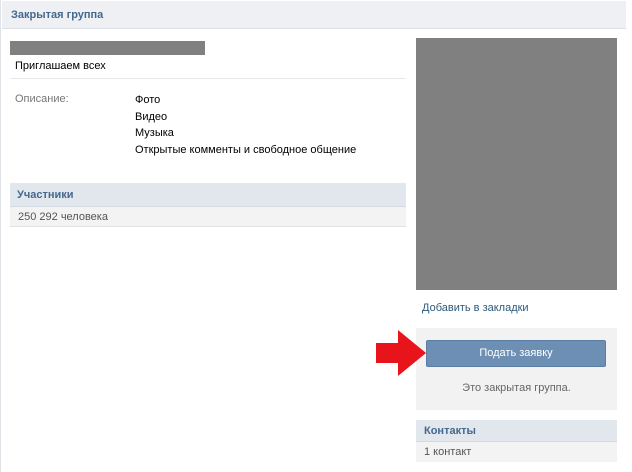 The image size is (632, 472). I want to click on members-title: Участники, so click(45, 195).